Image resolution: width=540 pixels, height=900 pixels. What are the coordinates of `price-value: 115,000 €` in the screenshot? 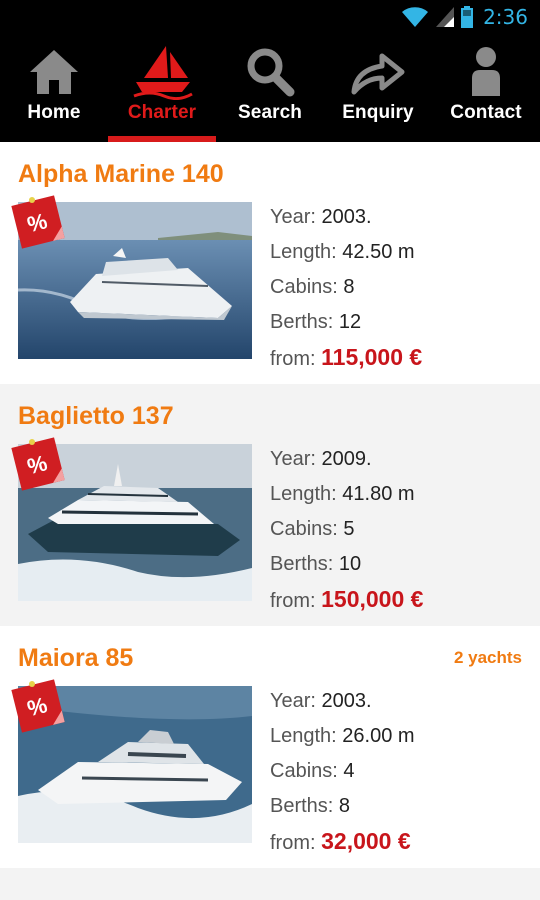 It's located at (372, 357).